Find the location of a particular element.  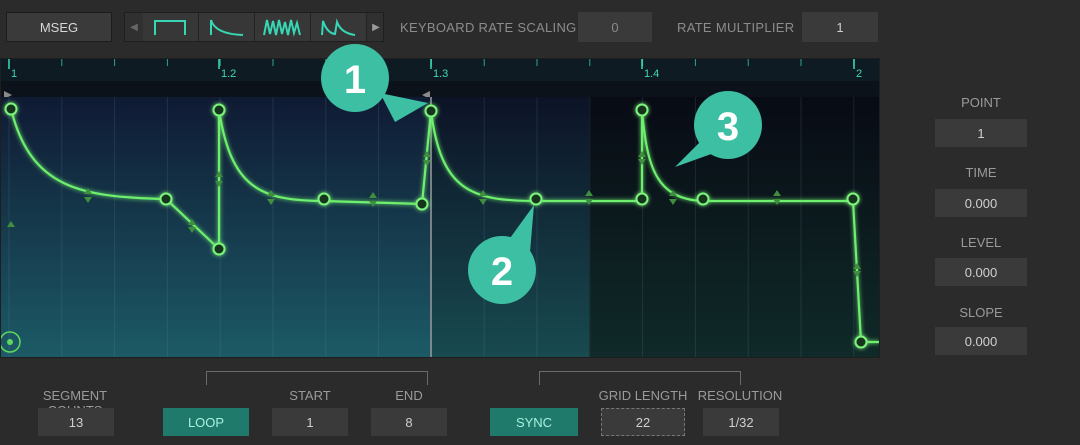

preset-prev-arrow-icon: ◀ is located at coordinates (134, 27).